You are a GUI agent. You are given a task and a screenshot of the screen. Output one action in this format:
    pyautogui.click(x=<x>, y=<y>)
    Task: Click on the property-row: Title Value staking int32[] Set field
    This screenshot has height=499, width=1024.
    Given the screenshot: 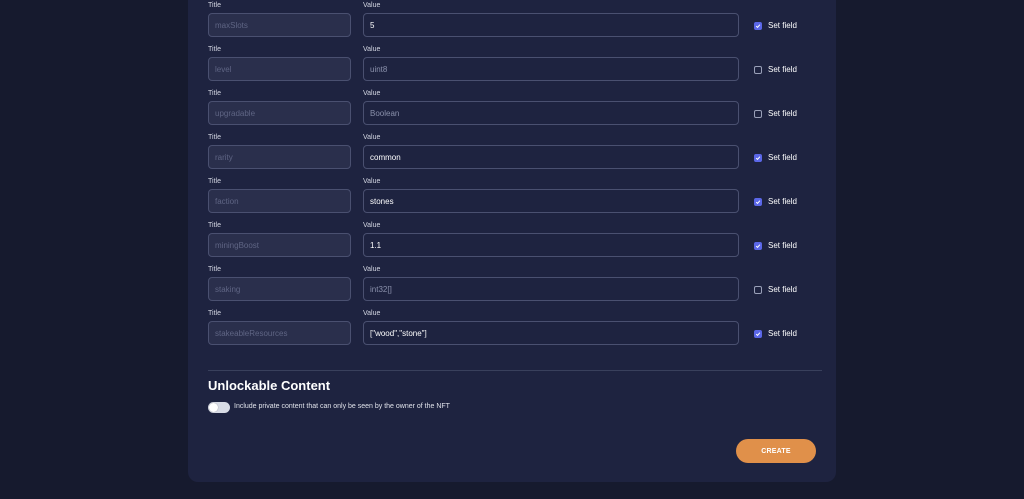 What is the action you would take?
    pyautogui.click(x=512, y=288)
    